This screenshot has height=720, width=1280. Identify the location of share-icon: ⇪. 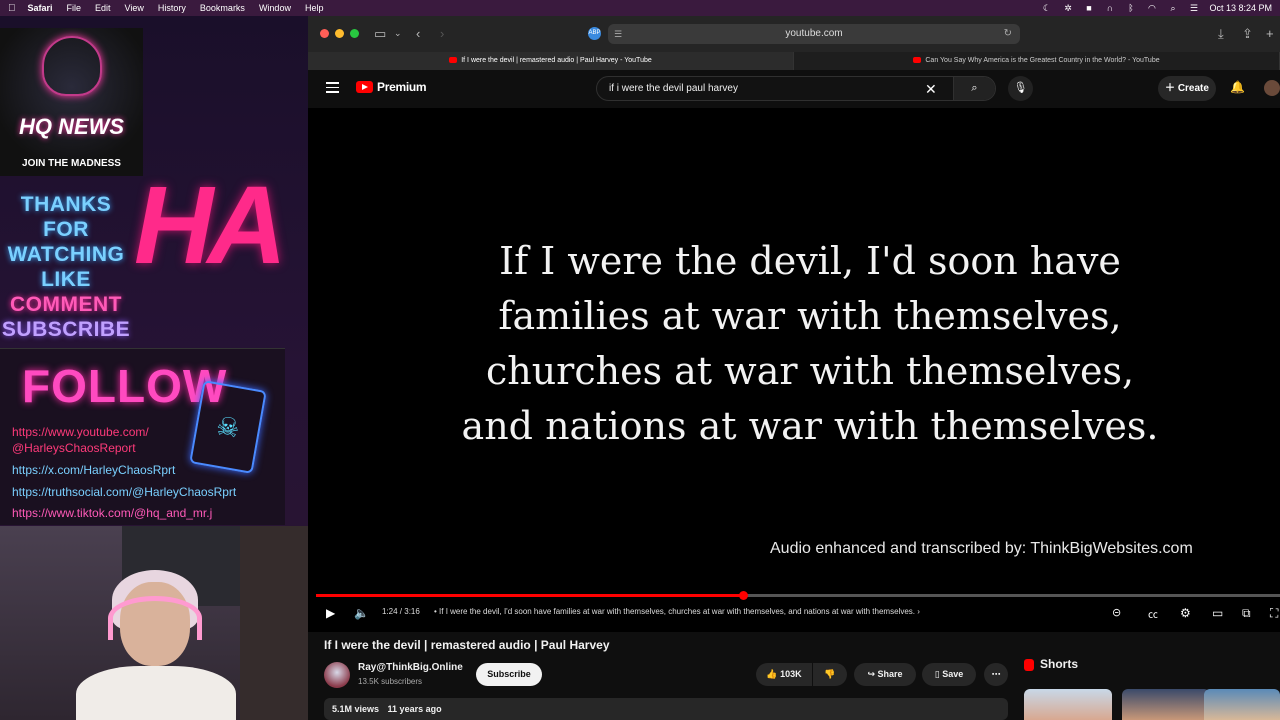
(1247, 34).